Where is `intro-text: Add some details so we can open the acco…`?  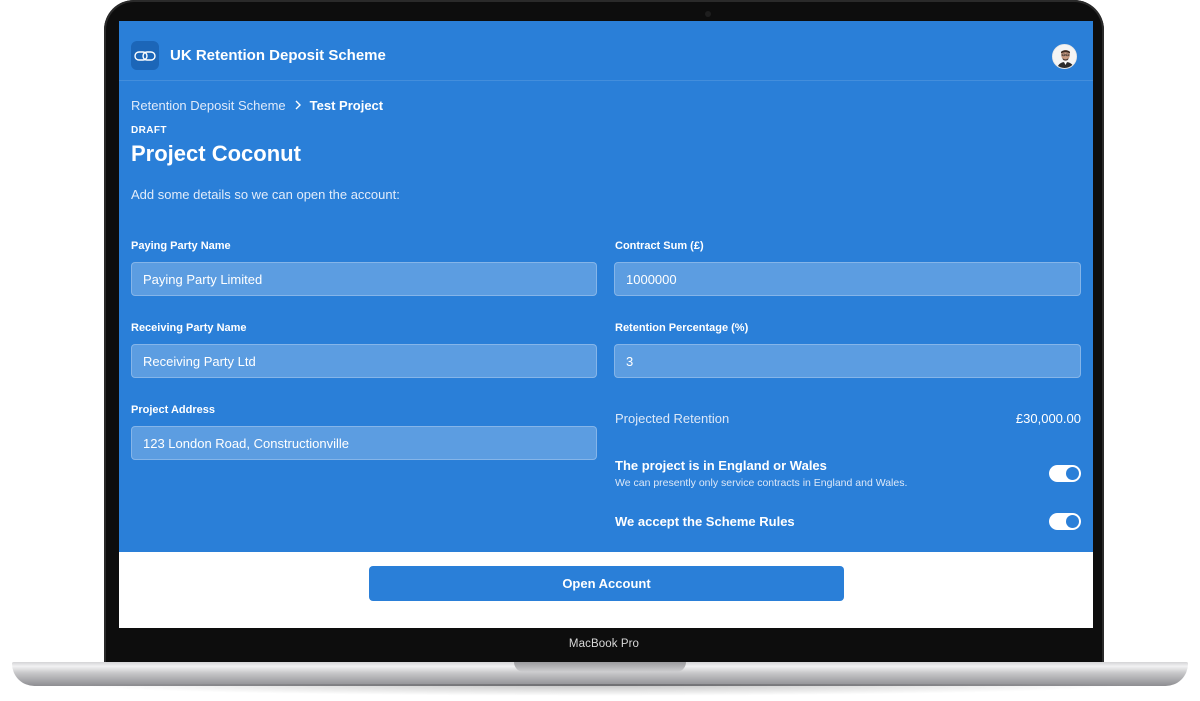 intro-text: Add some details so we can open the acco… is located at coordinates (265, 194).